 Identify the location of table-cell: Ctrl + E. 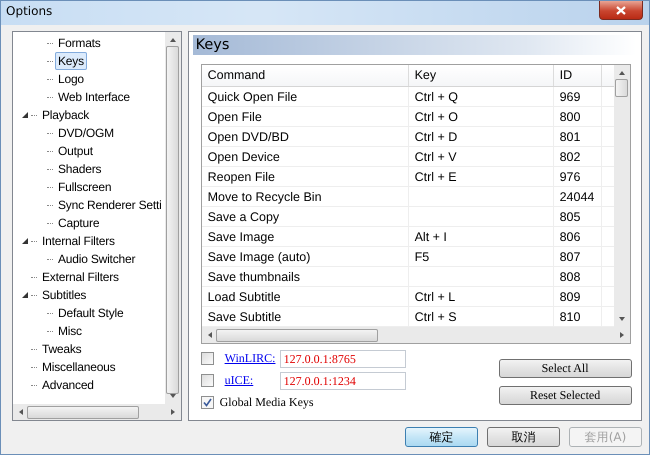
(481, 176).